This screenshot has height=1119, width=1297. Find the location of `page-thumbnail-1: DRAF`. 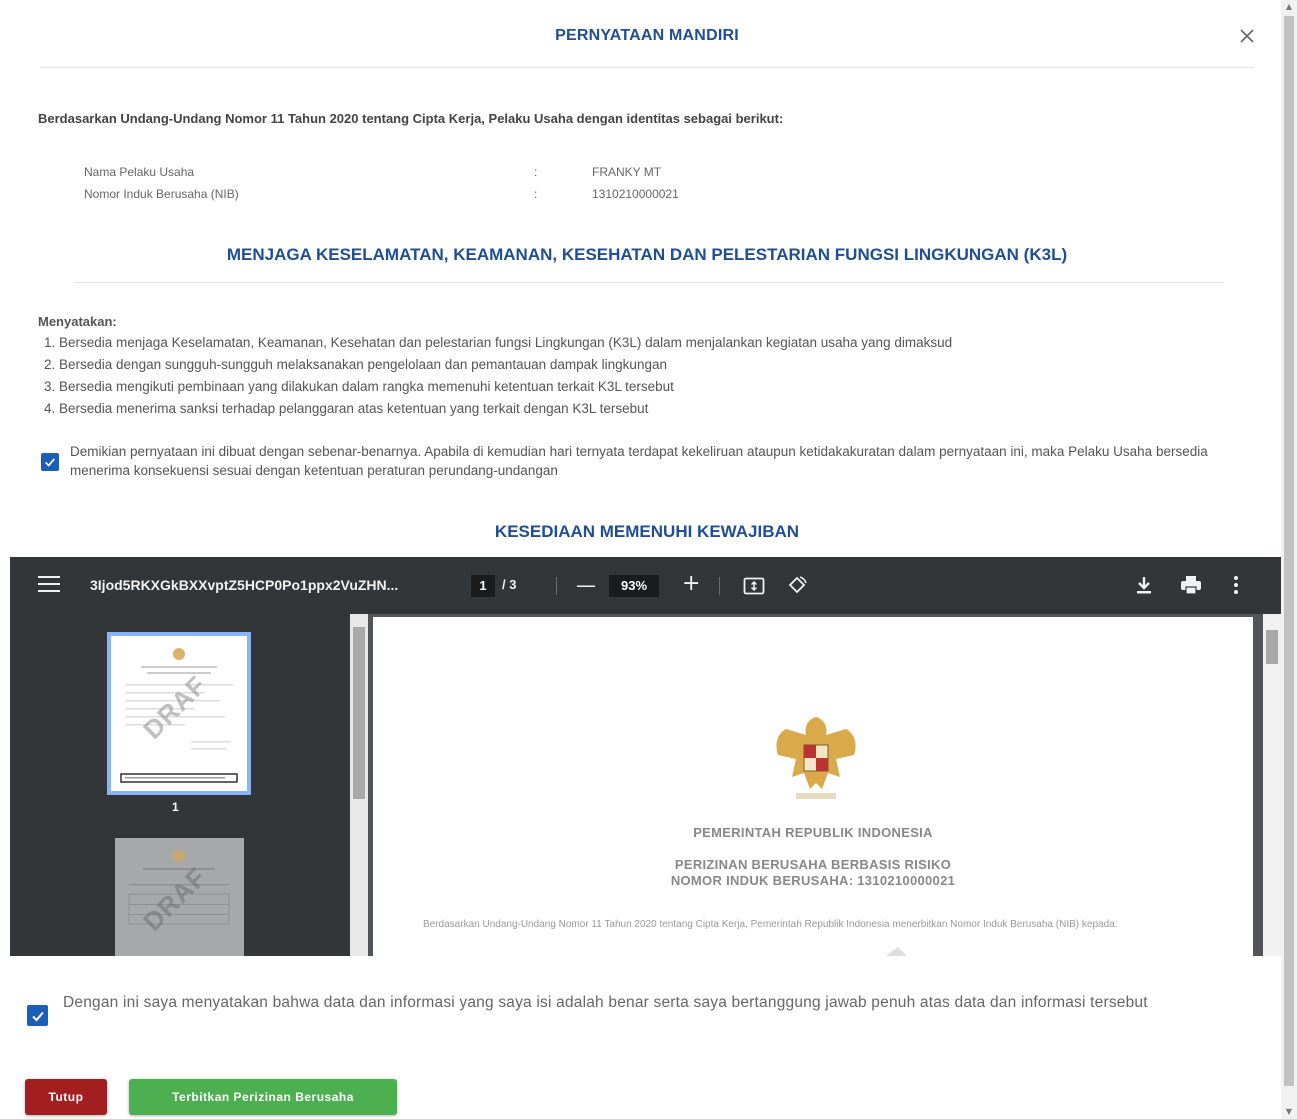

page-thumbnail-1: DRAF is located at coordinates (179, 713).